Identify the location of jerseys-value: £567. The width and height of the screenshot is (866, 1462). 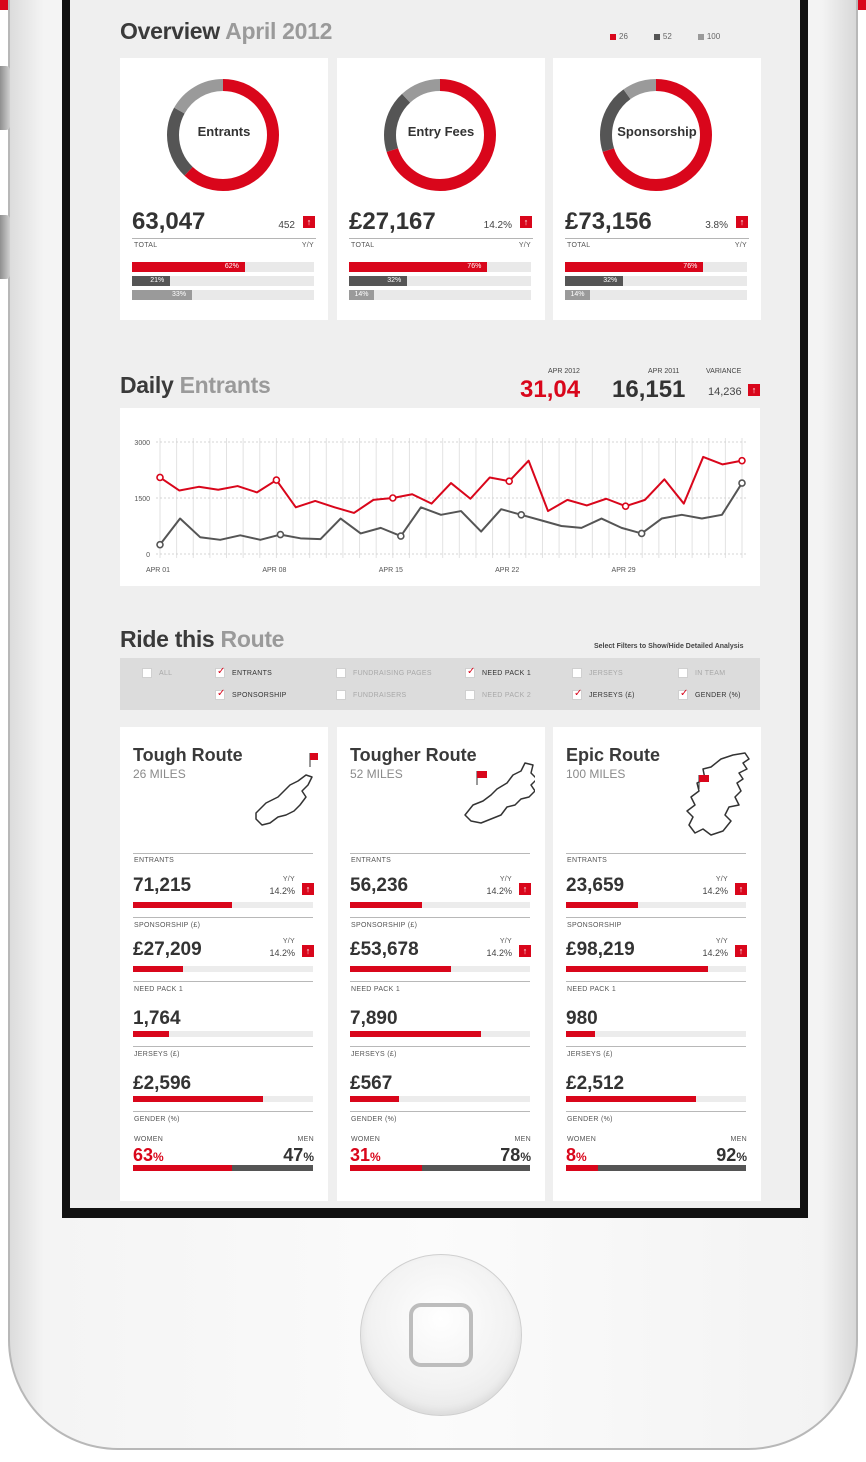
(371, 1083).